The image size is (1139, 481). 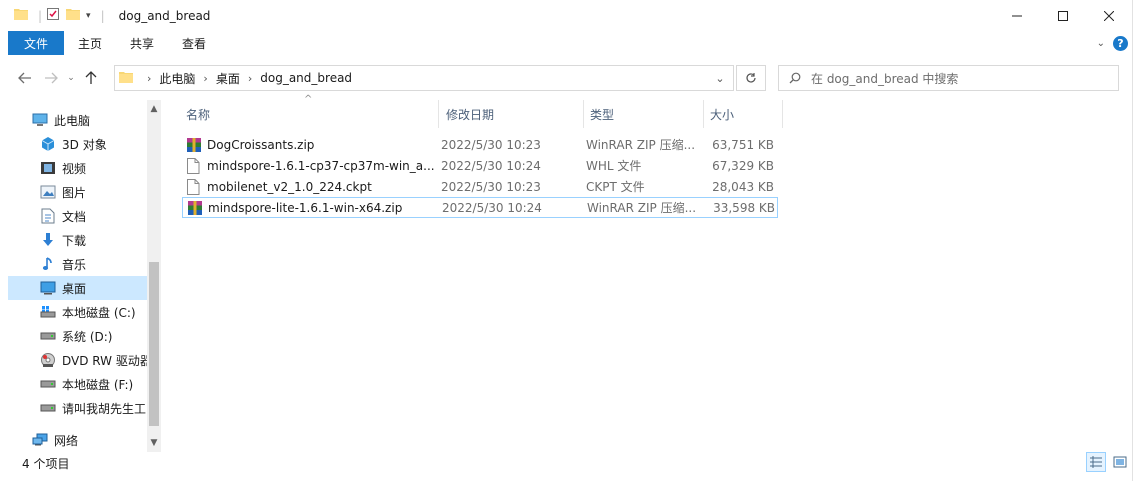 I want to click on file-size: 33,598 KB, so click(x=744, y=207).